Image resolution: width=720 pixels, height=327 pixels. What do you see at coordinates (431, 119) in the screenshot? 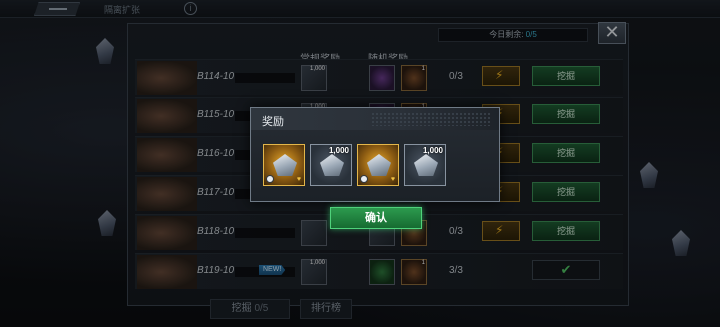
I see `header-pattern` at bounding box center [431, 119].